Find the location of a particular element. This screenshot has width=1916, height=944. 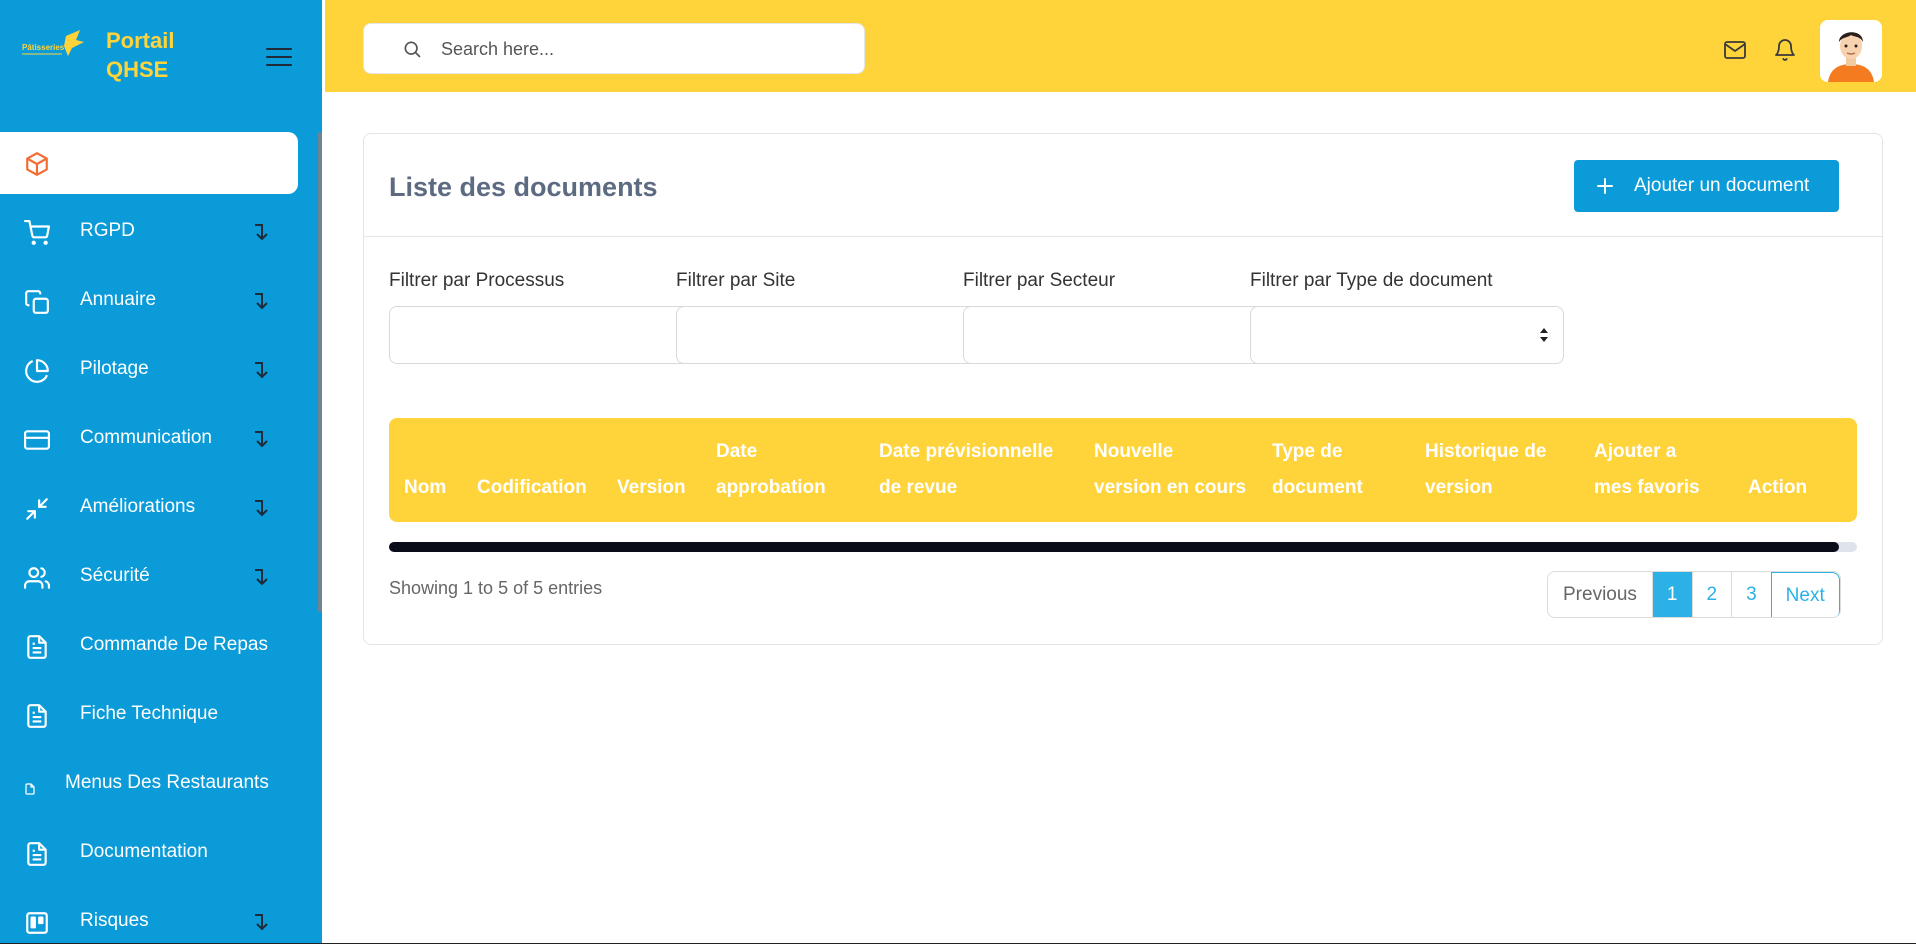

search-box is located at coordinates (614, 48).